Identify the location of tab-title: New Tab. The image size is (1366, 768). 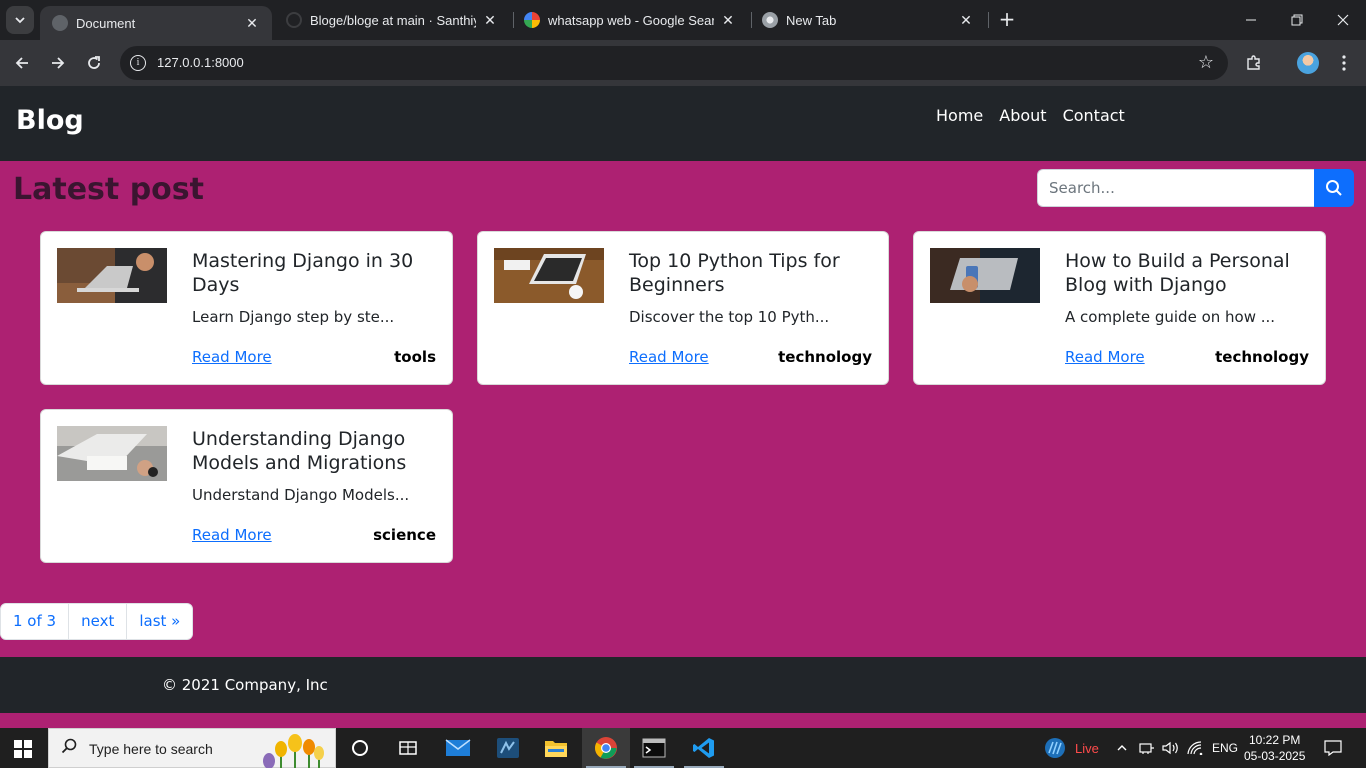
(811, 20).